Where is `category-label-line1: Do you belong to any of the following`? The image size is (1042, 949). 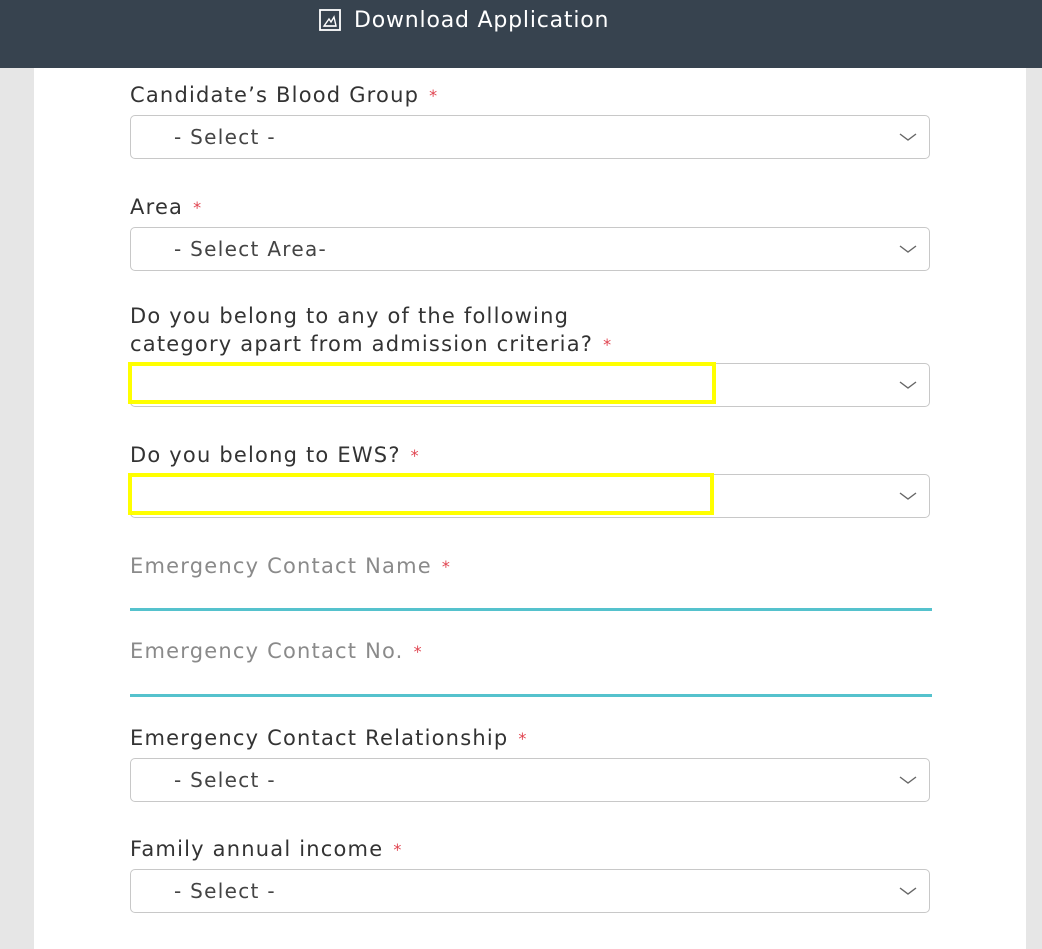 category-label-line1: Do you belong to any of the following is located at coordinates (350, 316).